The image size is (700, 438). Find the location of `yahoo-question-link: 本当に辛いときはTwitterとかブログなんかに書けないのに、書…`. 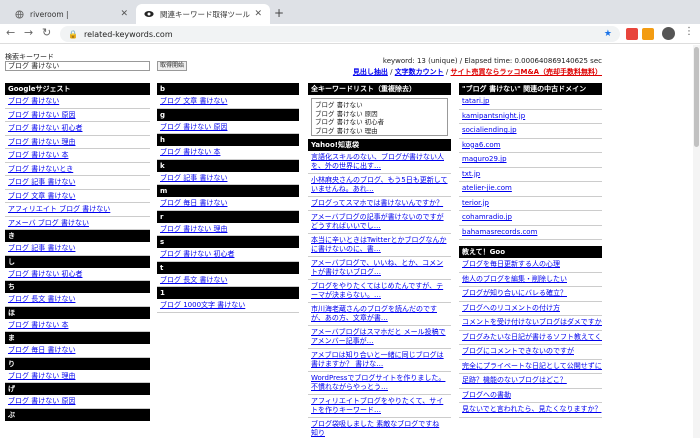

yahoo-question-link: 本当に辛いときはTwitterとかブログなんかに書けないのに、書… is located at coordinates (378, 244).